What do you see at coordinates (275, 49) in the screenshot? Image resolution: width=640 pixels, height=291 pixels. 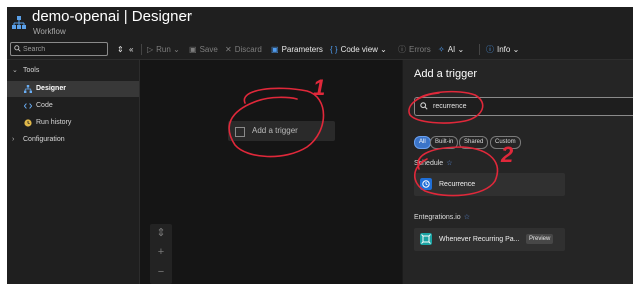 I see `parameters-icon: ▣` at bounding box center [275, 49].